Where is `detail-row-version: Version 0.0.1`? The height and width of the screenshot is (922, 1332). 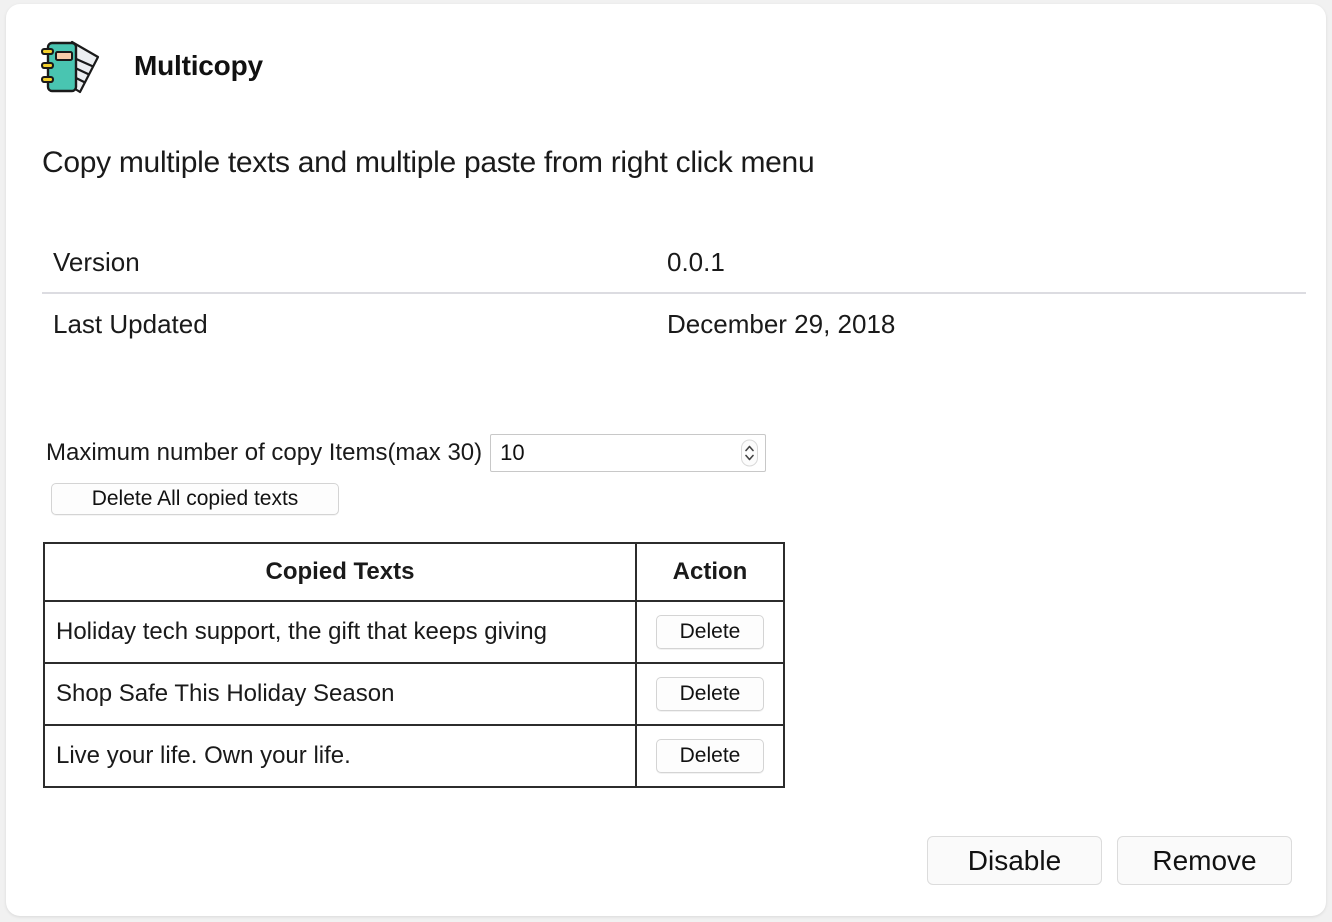
detail-row-version: Version 0.0.1 is located at coordinates (674, 263).